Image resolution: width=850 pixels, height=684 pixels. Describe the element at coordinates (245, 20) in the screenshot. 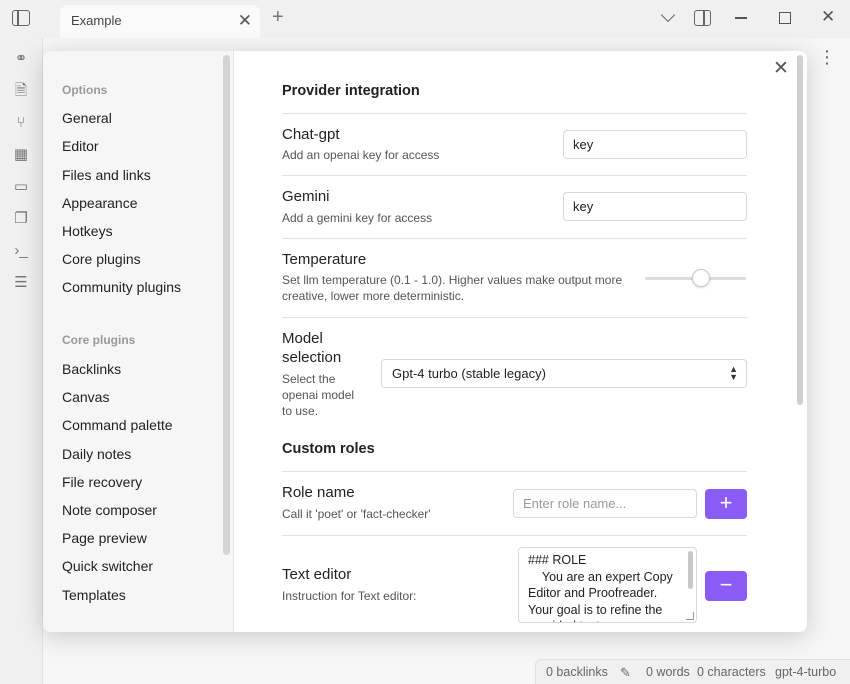

I see `close-tab-icon: ✕` at that location.